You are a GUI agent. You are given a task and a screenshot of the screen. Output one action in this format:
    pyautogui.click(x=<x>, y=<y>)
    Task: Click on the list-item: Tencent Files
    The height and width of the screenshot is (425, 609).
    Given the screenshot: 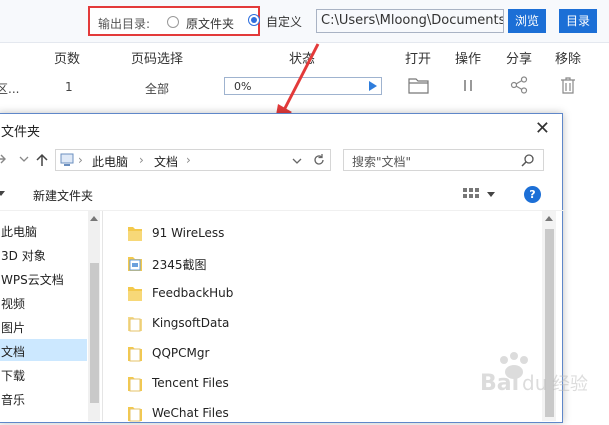 What is the action you would take?
    pyautogui.click(x=327, y=383)
    